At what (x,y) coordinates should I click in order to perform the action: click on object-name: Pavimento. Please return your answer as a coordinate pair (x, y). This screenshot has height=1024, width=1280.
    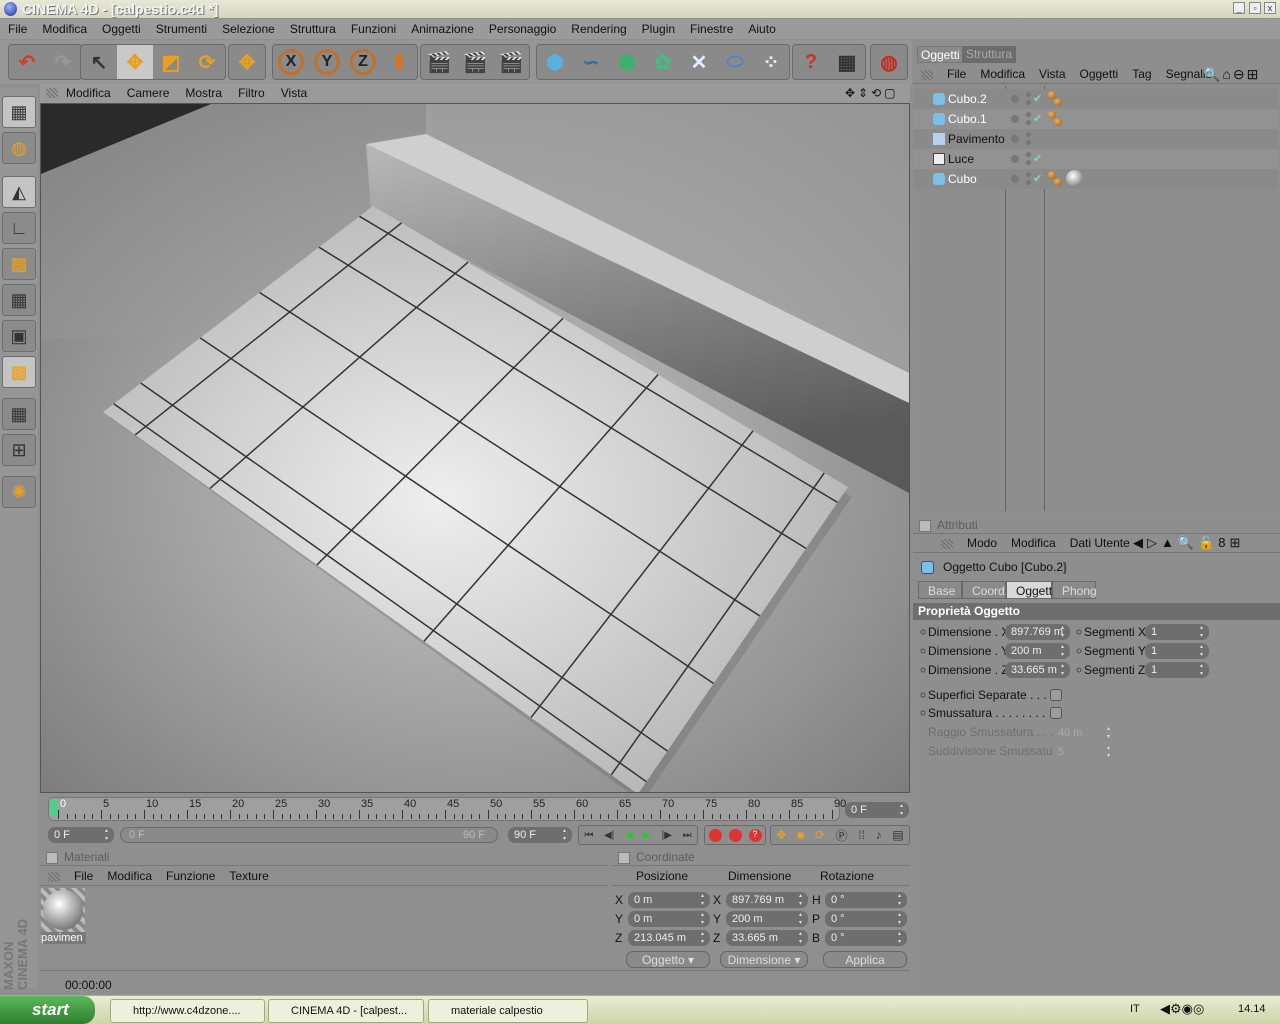
    Looking at the image, I should click on (976, 139).